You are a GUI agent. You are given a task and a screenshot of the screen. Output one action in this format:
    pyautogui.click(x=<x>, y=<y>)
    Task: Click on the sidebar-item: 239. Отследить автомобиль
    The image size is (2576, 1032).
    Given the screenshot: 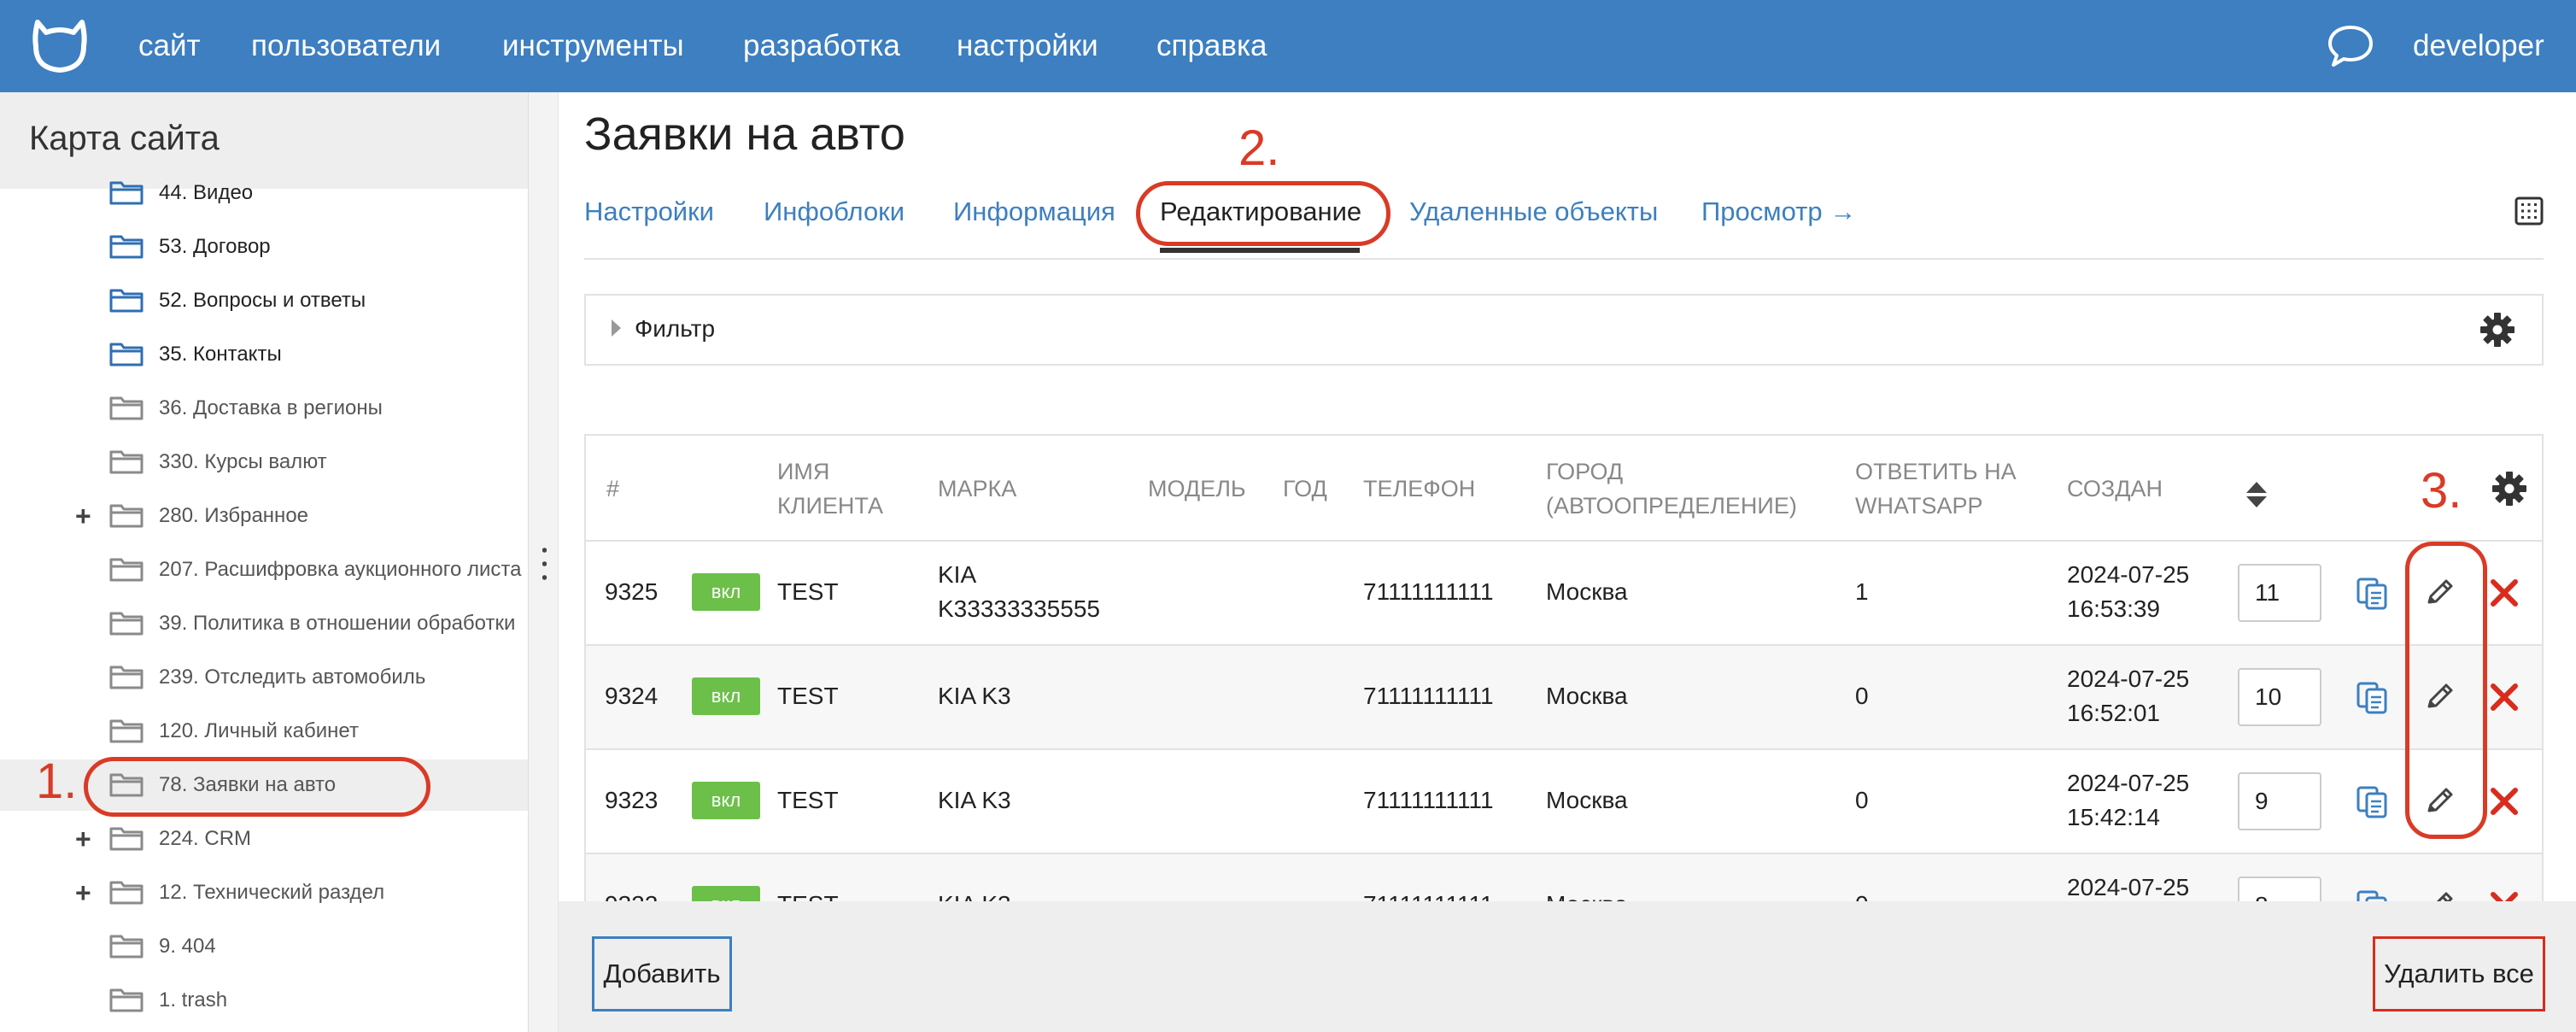 What is the action you would take?
    pyautogui.click(x=264, y=678)
    